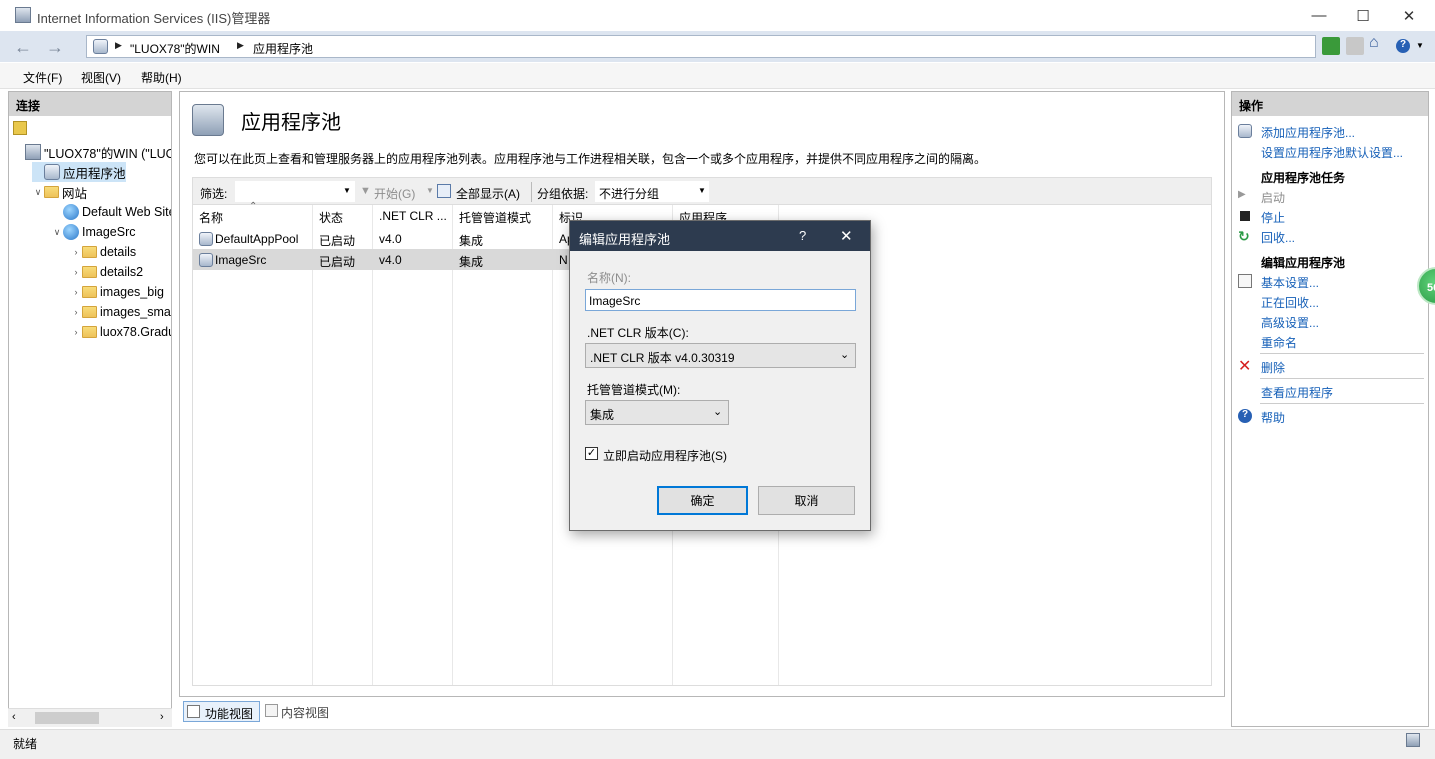  What do you see at coordinates (552, 445) in the screenshot?
I see `column-divider` at bounding box center [552, 445].